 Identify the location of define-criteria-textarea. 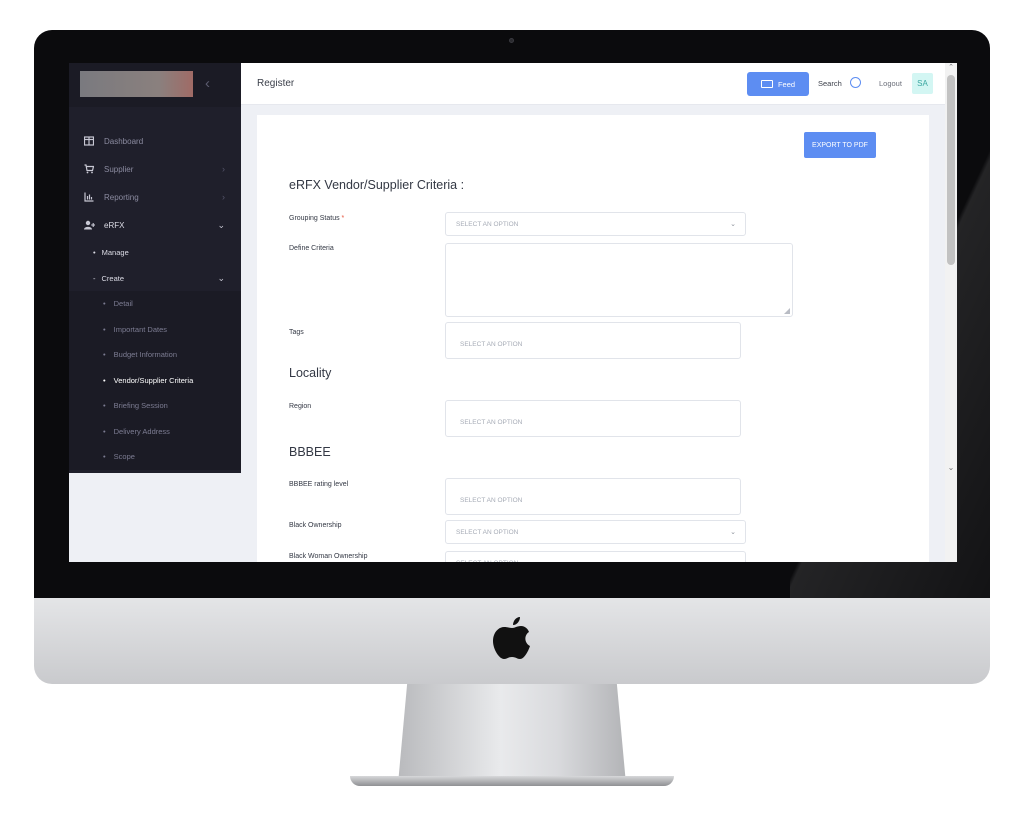
(619, 280).